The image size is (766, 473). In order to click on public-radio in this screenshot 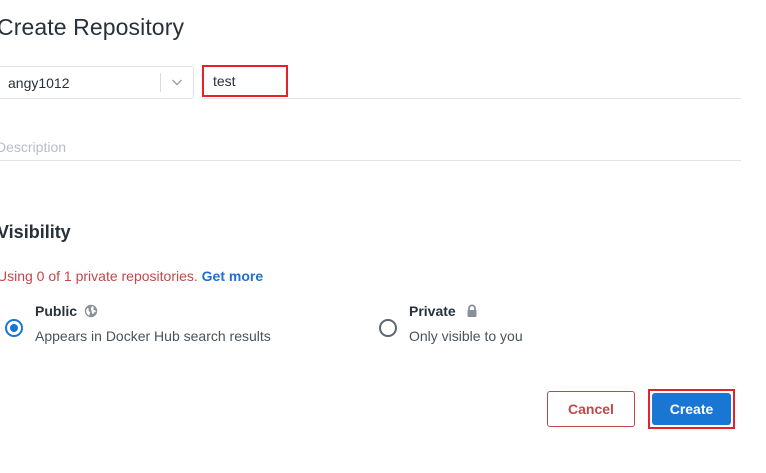, I will do `click(14, 328)`.